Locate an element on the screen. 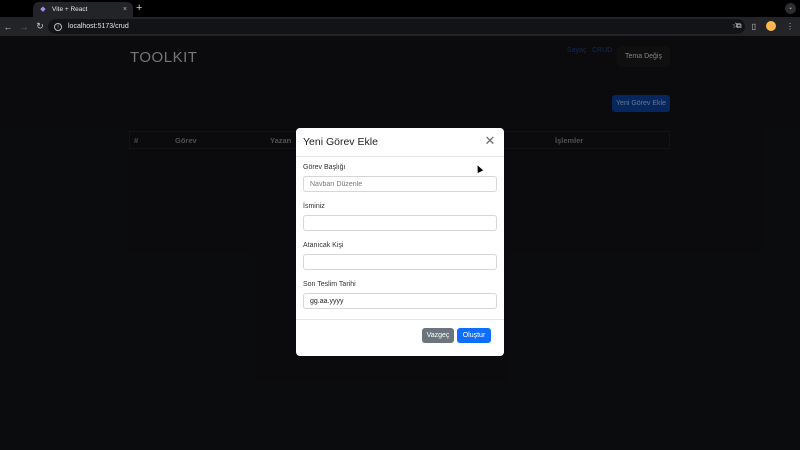 This screenshot has width=800, height=450. address-bar: i localhost:5173/crud ☆ is located at coordinates (396, 26).